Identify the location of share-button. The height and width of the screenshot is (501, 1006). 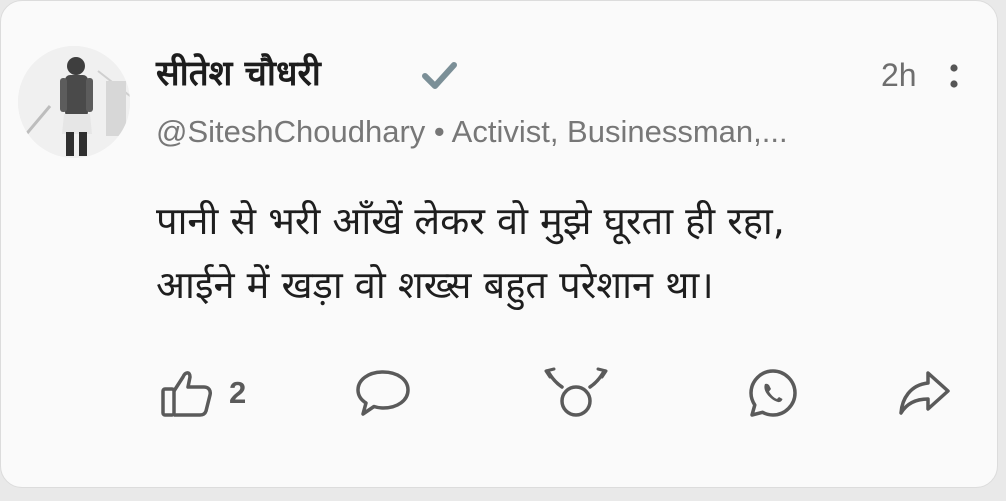
(924, 393).